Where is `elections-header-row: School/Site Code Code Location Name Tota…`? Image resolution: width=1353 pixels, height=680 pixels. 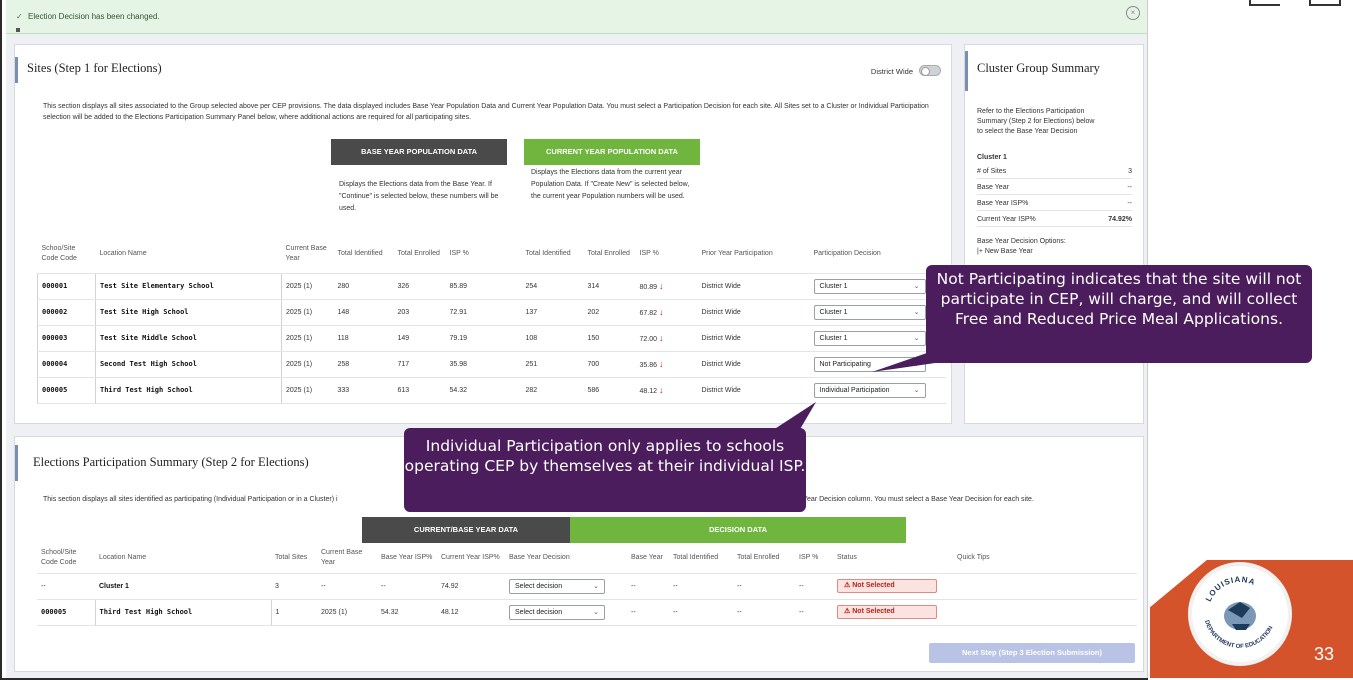
elections-header-row: School/Site Code Code Location Name Tota… is located at coordinates (587, 558).